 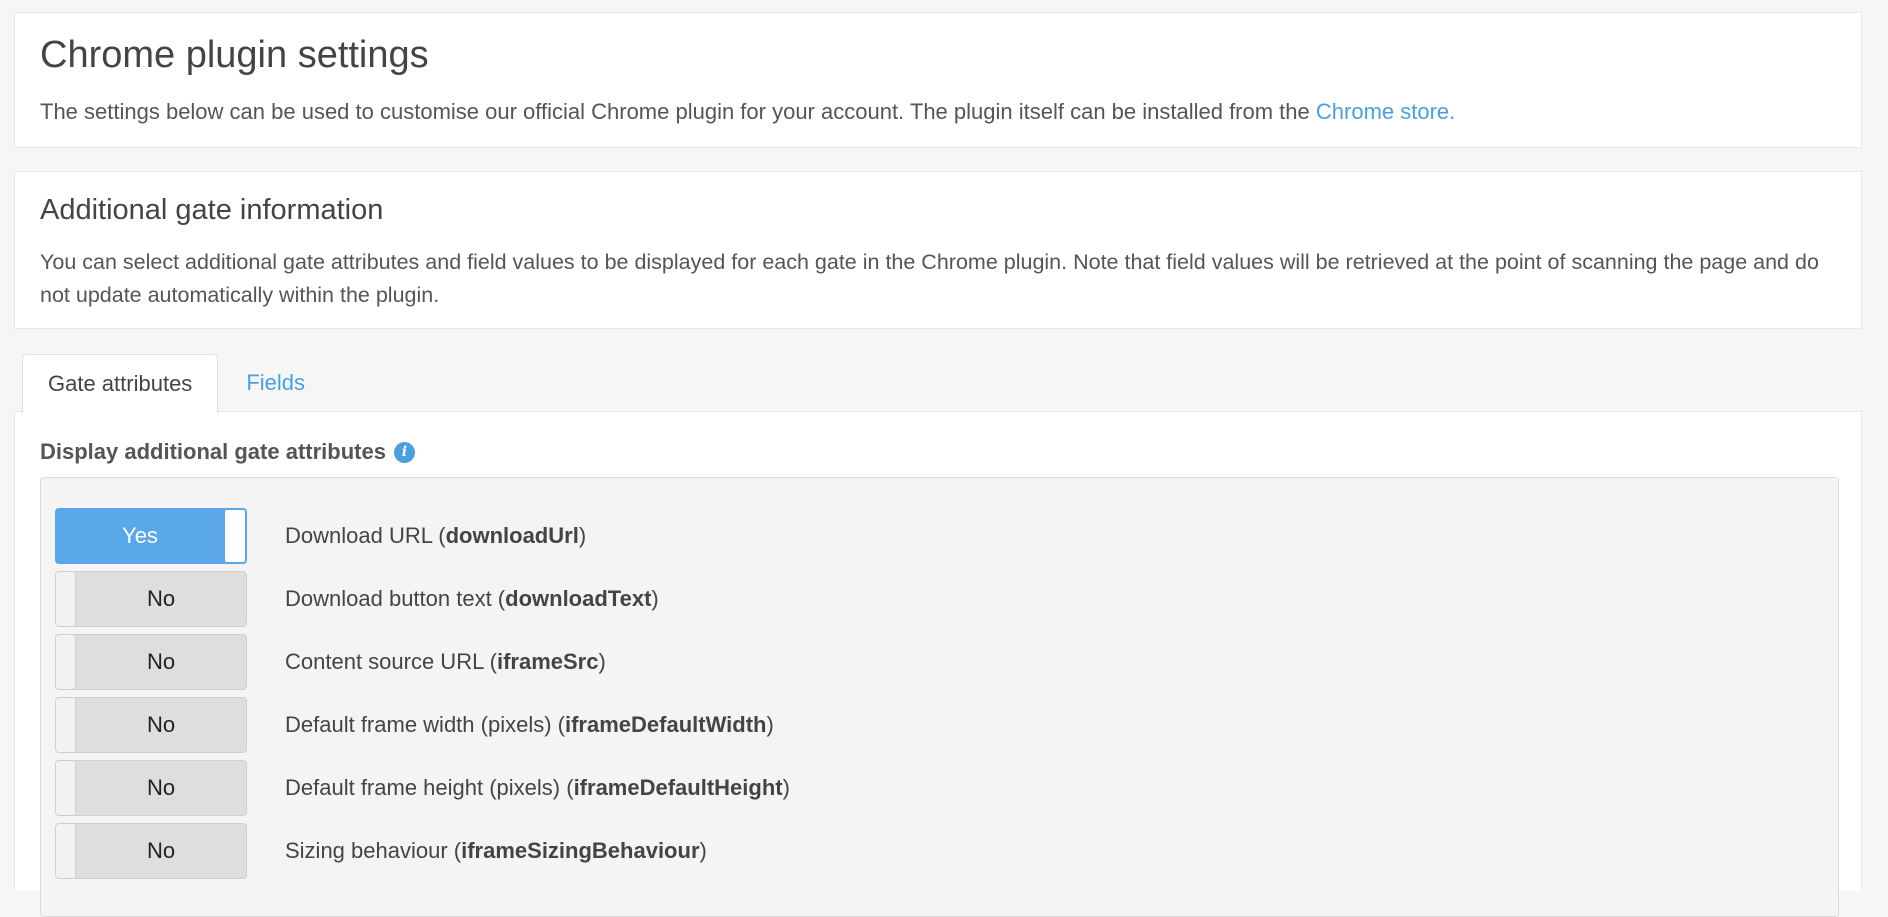 What do you see at coordinates (665, 724) in the screenshot?
I see `attribute-key: iframeDefaultWidth` at bounding box center [665, 724].